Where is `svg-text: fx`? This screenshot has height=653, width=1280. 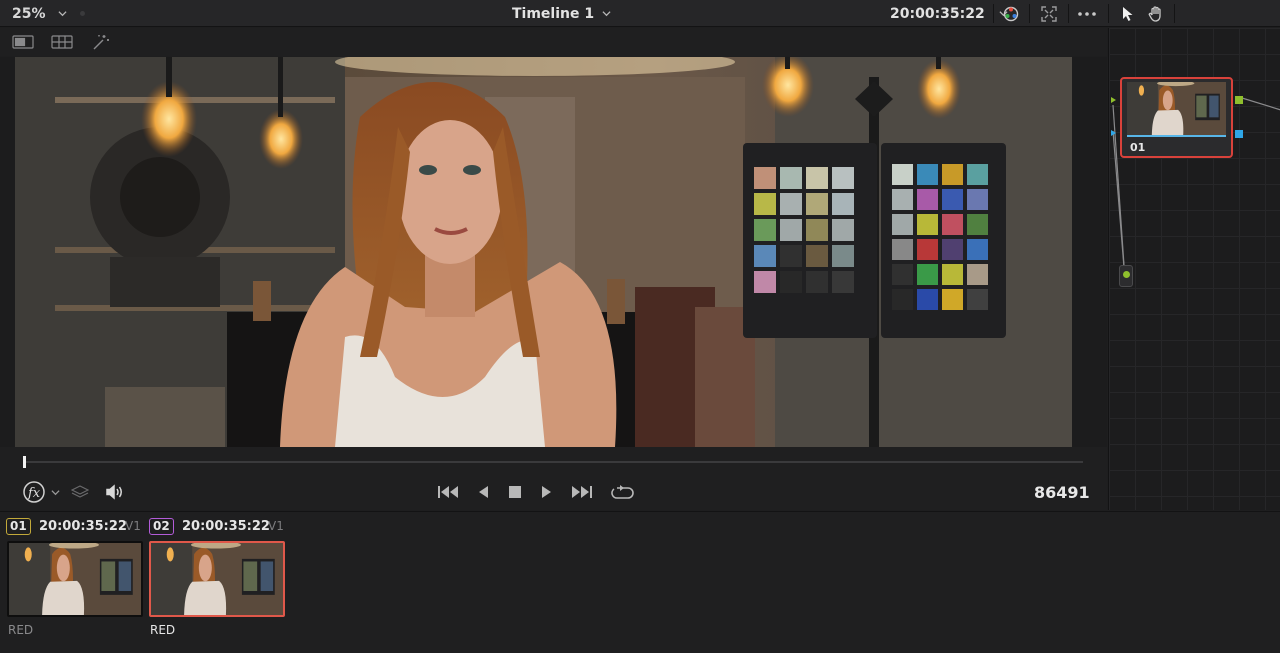
svg-text: fx is located at coordinates (34, 493).